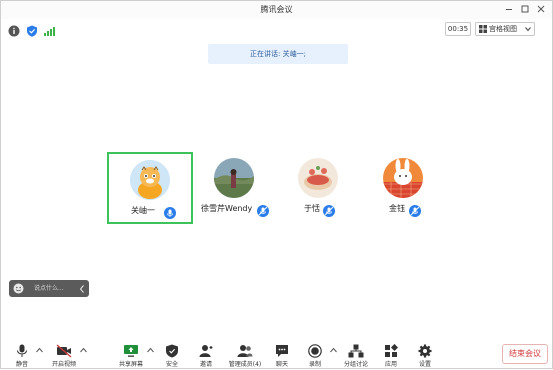 The height and width of the screenshot is (370, 553). Describe the element at coordinates (143, 210) in the screenshot. I see `participant-name: 关岫一` at that location.